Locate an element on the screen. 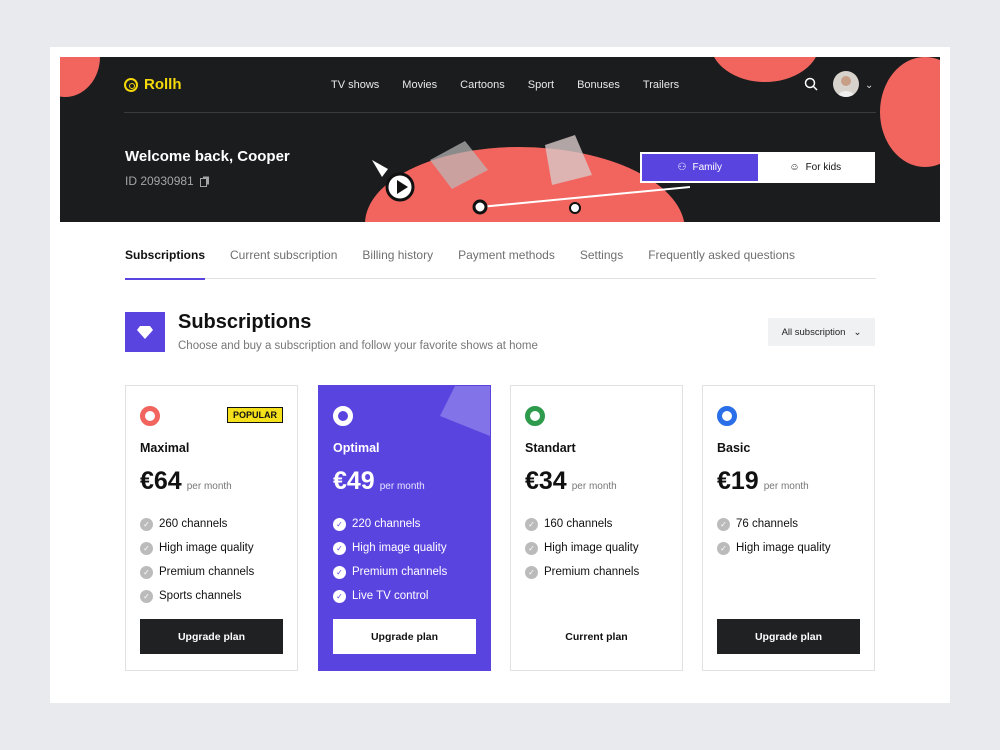  nav-bonuses: Bonuses is located at coordinates (598, 85).